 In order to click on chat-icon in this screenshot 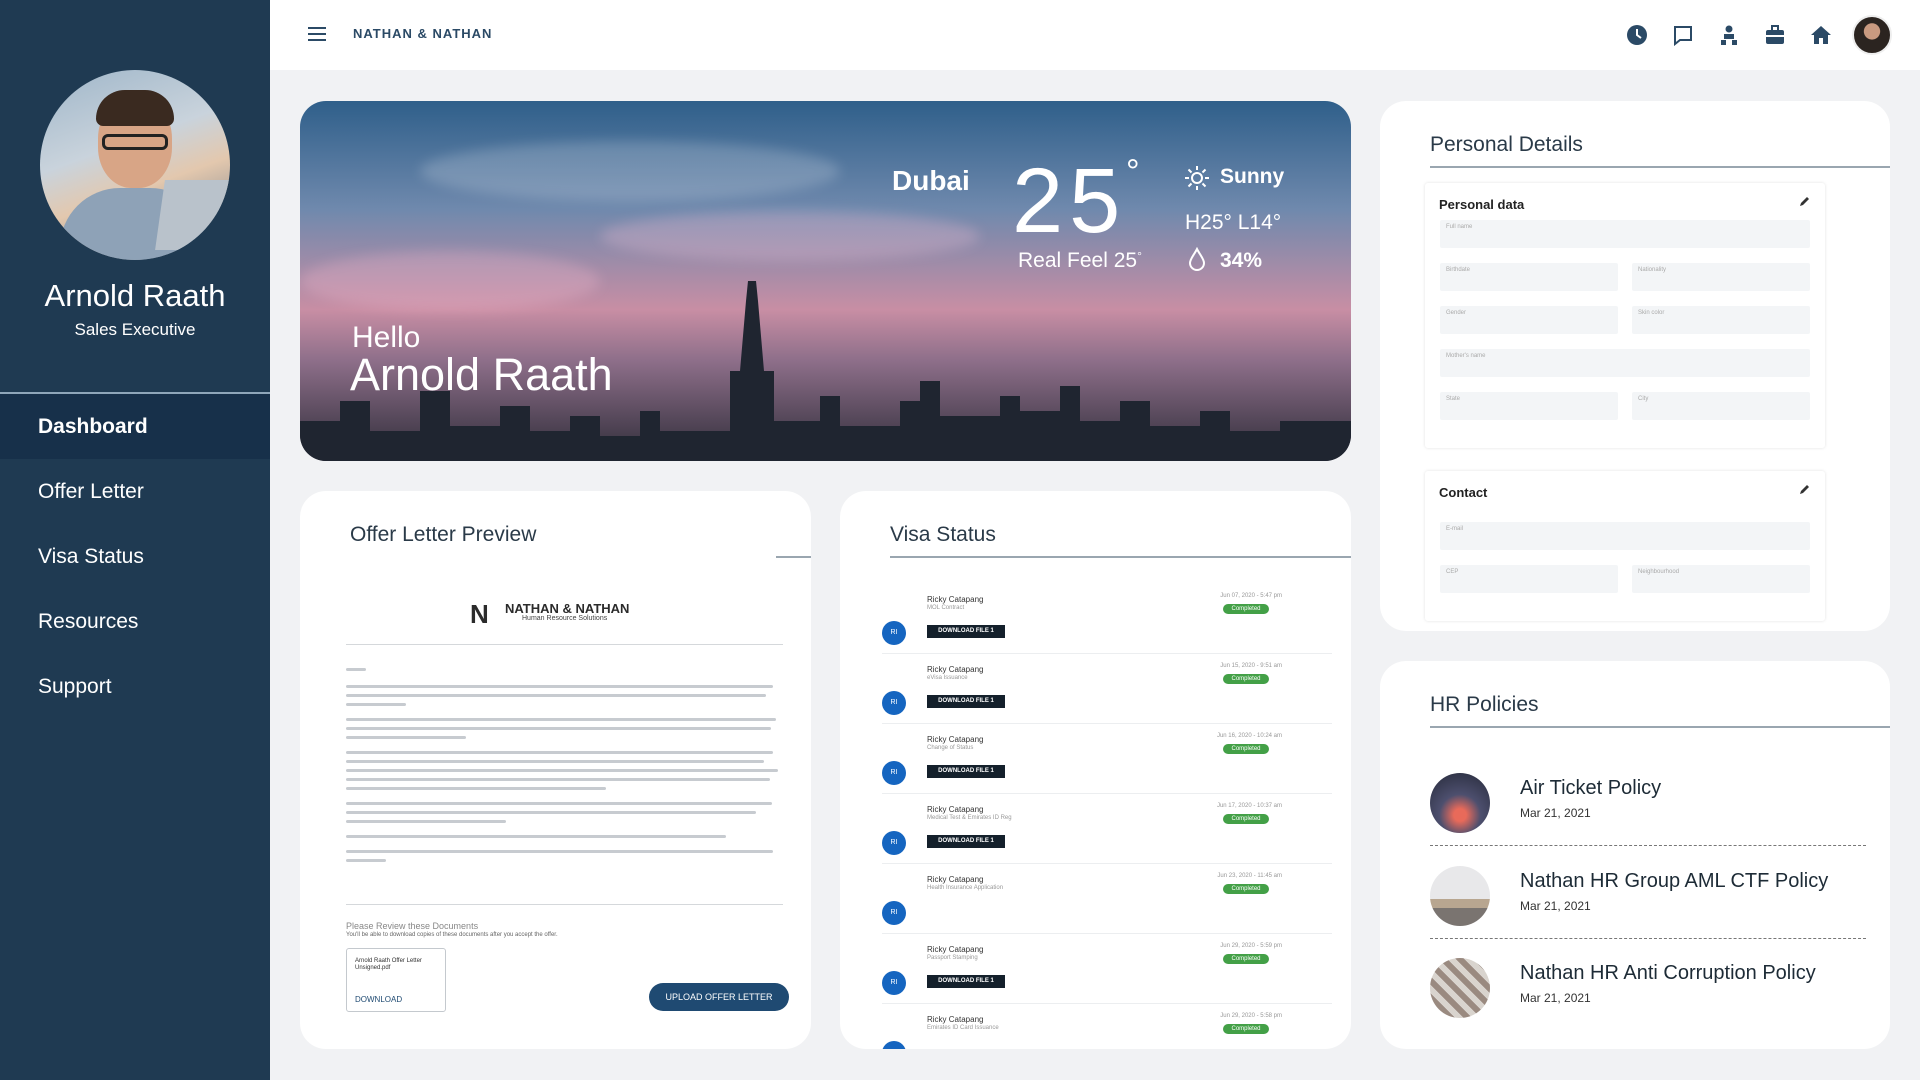, I will do `click(1683, 35)`.